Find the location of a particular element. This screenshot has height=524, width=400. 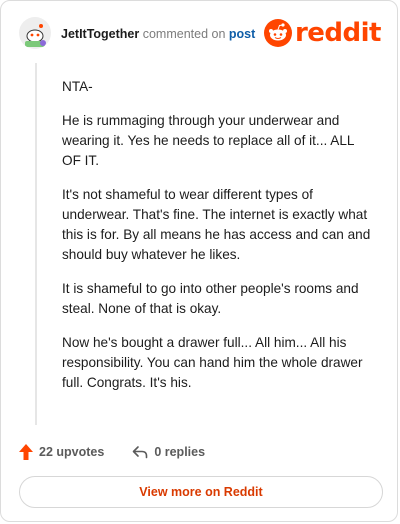

upvote-count: 22 upvotes is located at coordinates (72, 452).